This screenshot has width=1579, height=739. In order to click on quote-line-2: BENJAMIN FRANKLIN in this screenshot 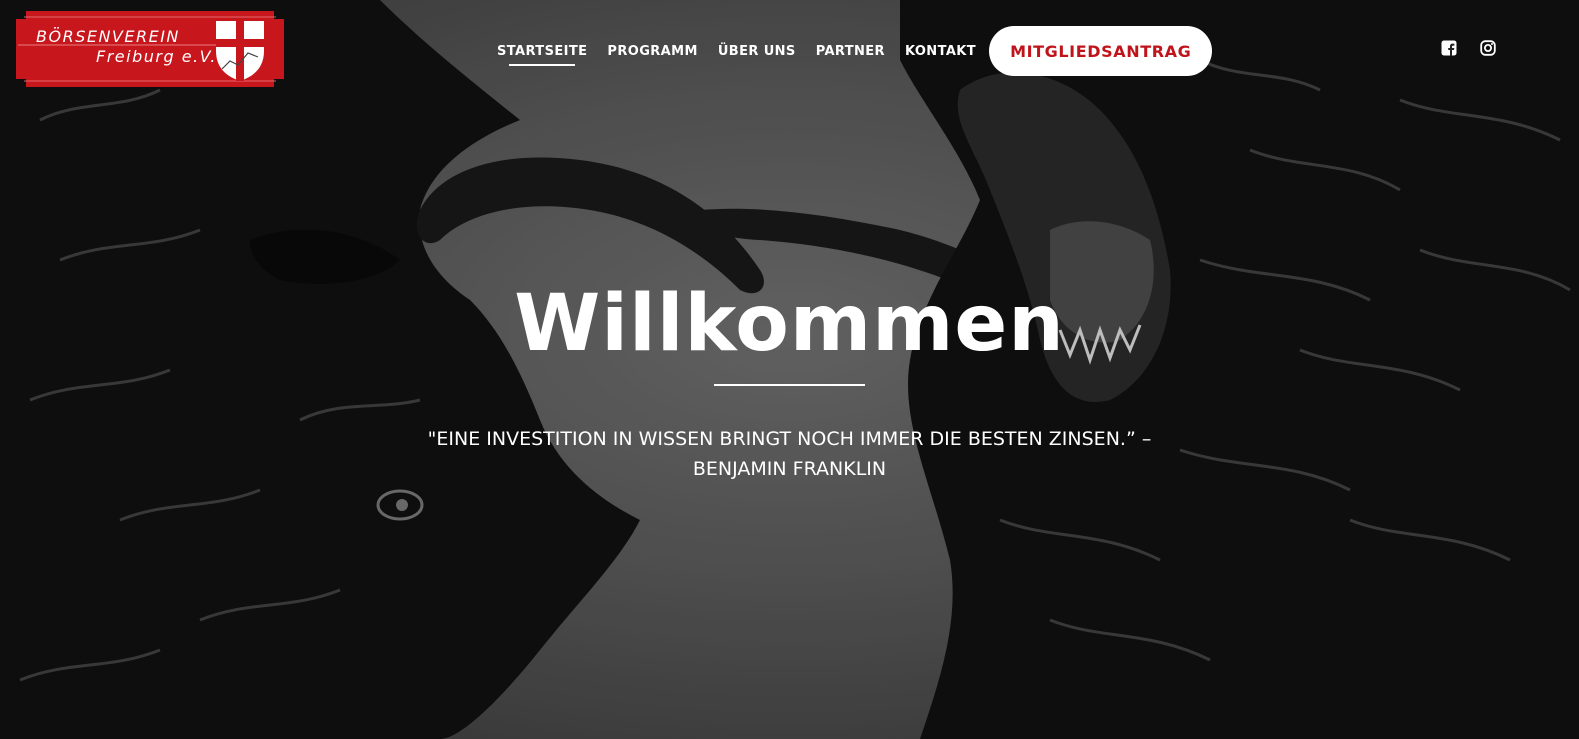, I will do `click(789, 469)`.